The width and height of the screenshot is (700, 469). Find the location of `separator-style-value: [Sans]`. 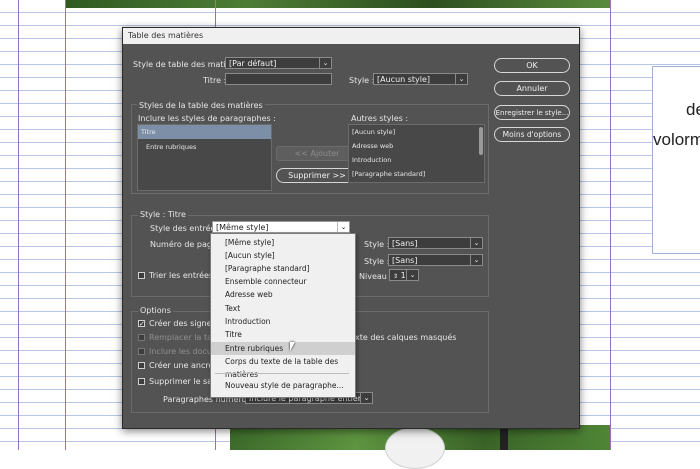

separator-style-value: [Sans] is located at coordinates (405, 260).